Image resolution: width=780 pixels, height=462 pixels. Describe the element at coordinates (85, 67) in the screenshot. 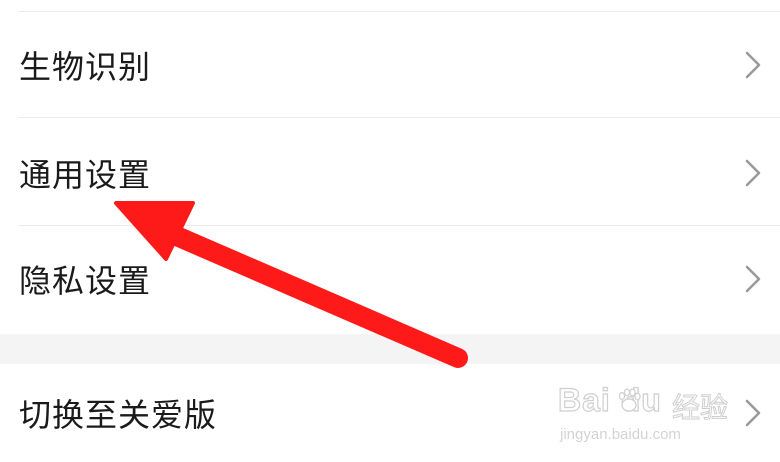

I see `settings-item-label: 生物识别` at that location.